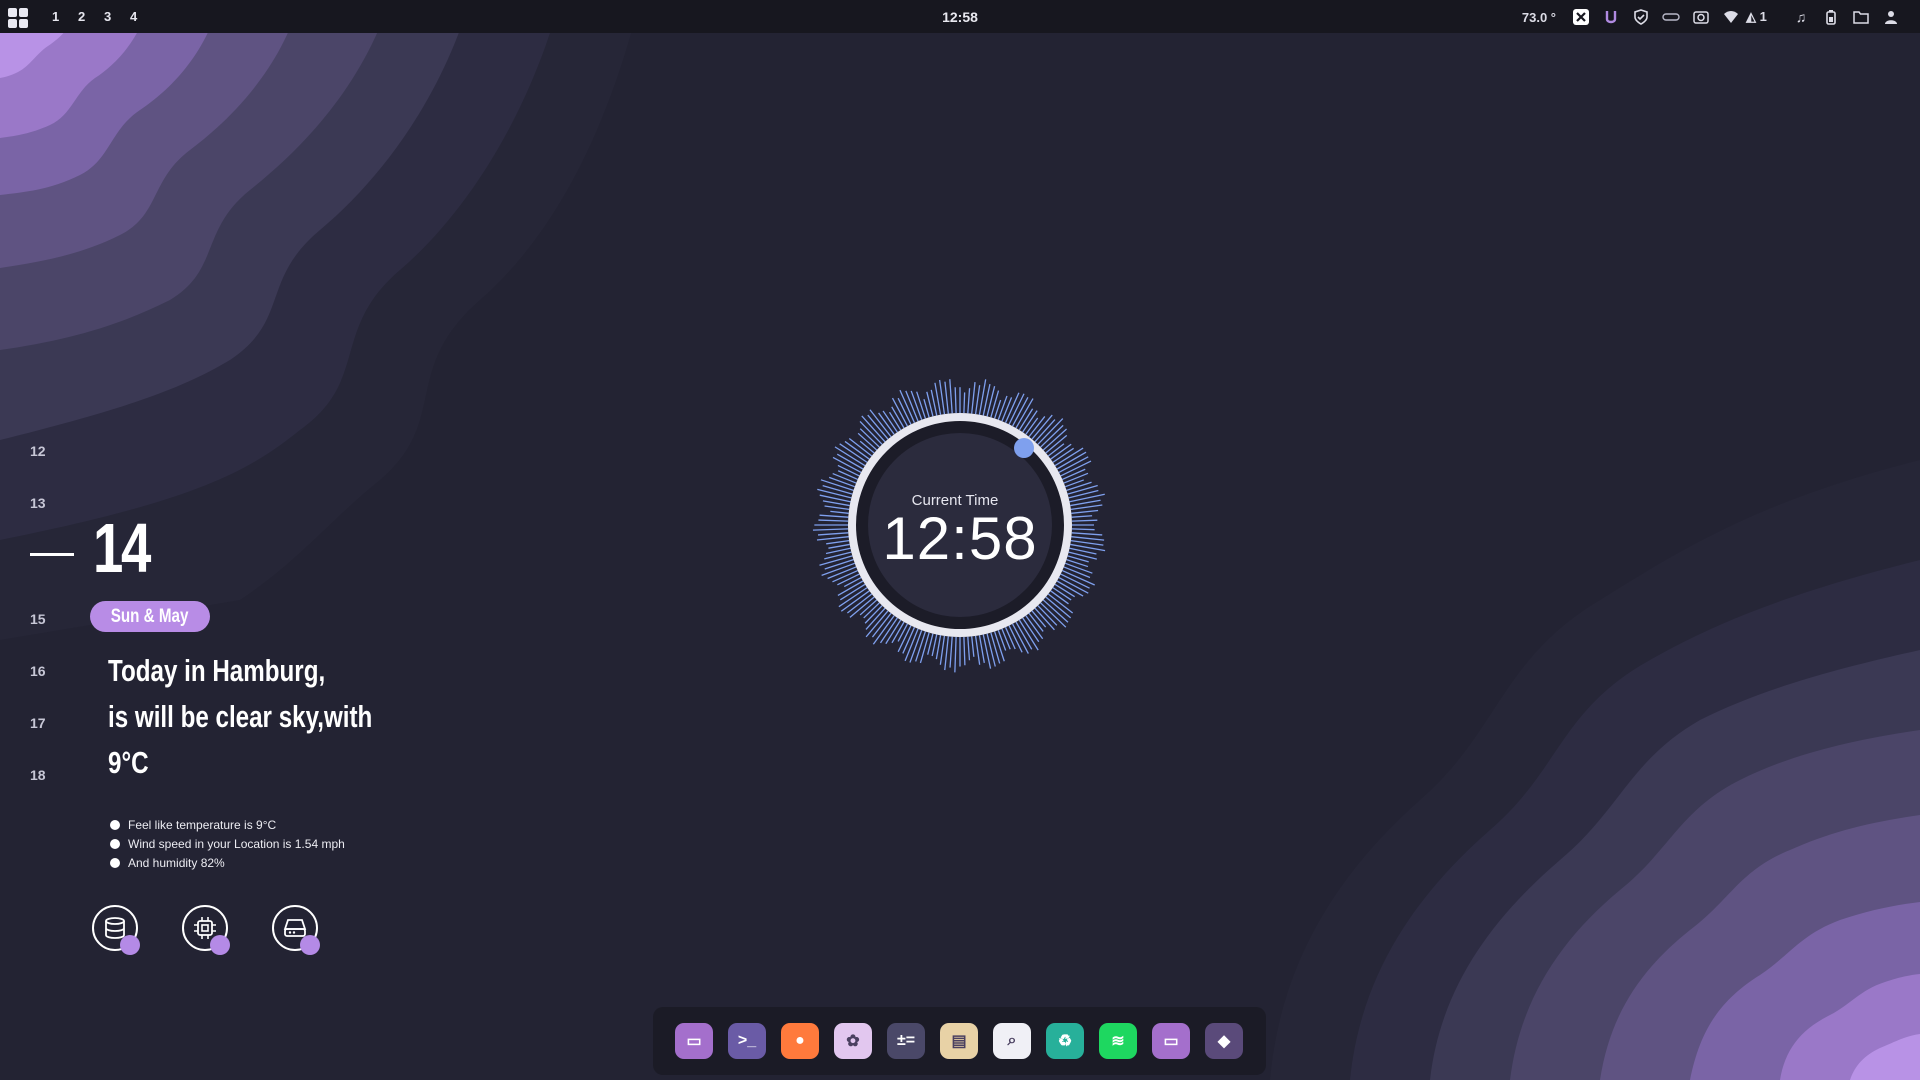 The height and width of the screenshot is (1080, 1920). I want to click on hour-marker-18: 18, so click(38, 775).